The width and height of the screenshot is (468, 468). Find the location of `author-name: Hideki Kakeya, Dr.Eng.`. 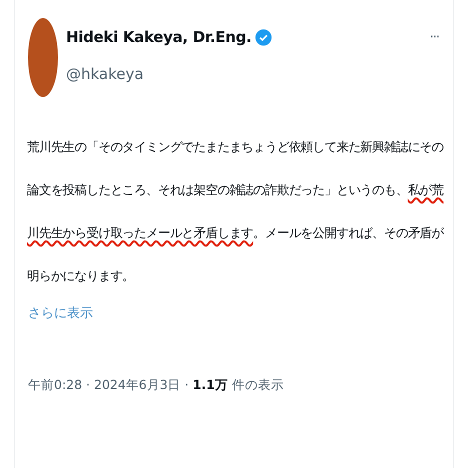

author-name: Hideki Kakeya, Dr.Eng. is located at coordinates (159, 37).